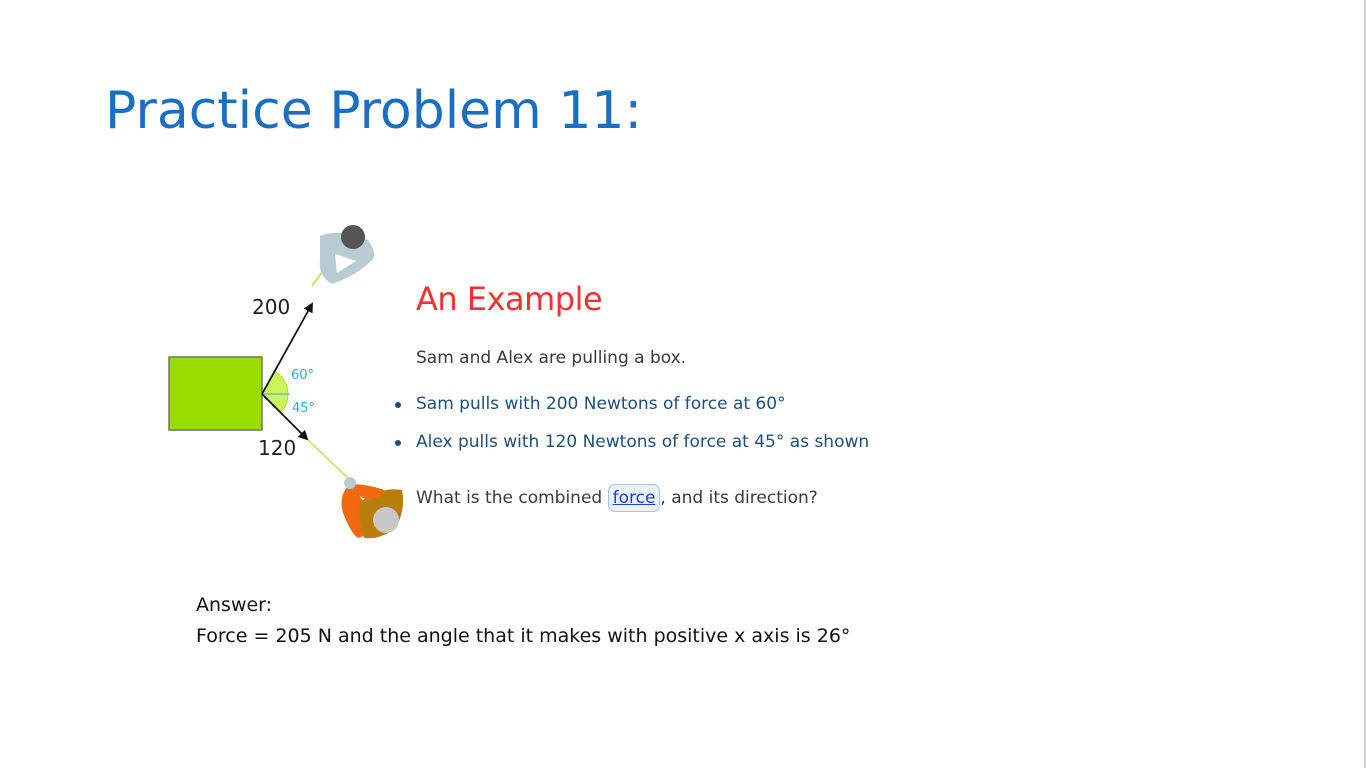 Image resolution: width=1366 pixels, height=768 pixels. Describe the element at coordinates (234, 605) in the screenshot. I see `answer-label: Answer:` at that location.